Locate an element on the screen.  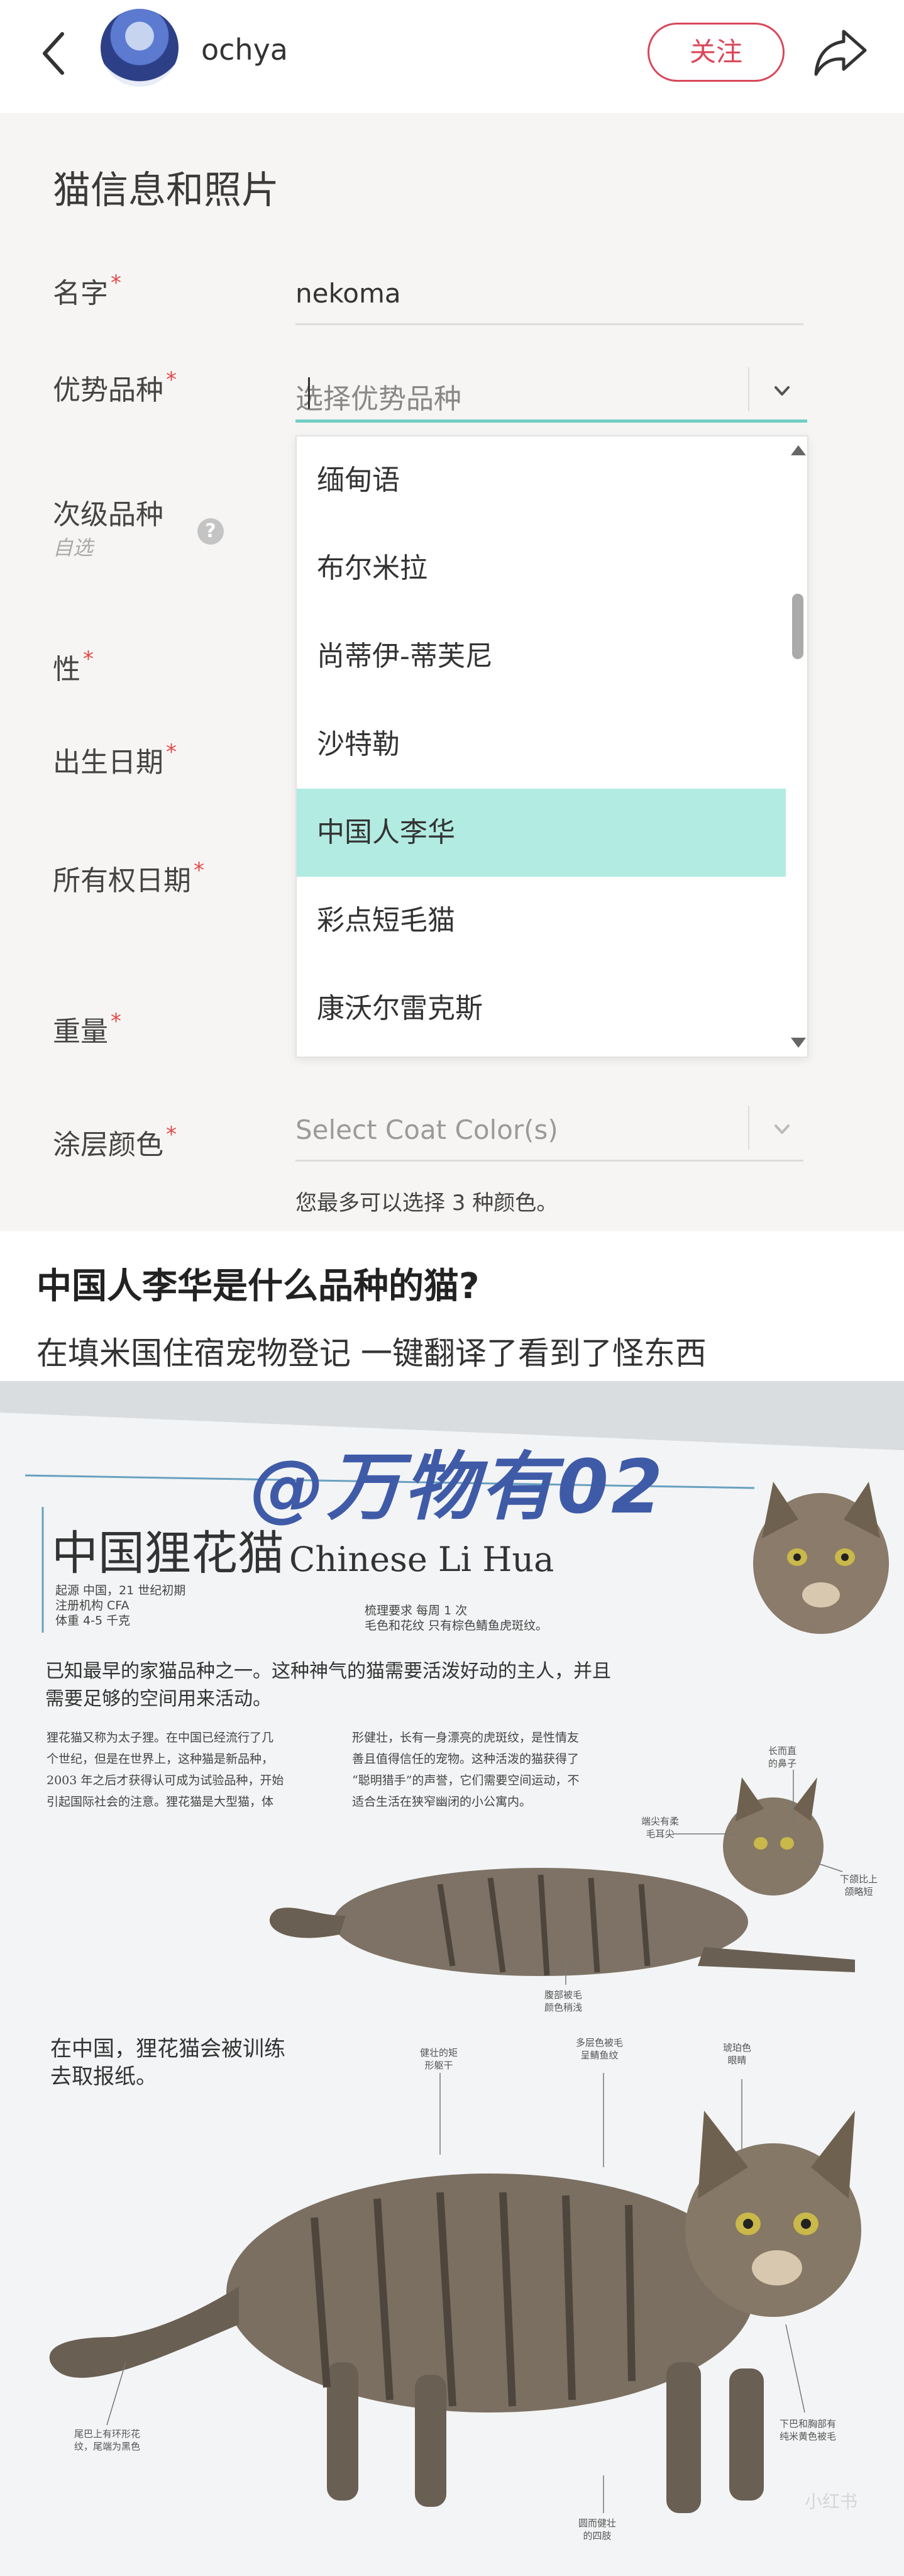
scroll-up-arrow-icon is located at coordinates (798, 450).